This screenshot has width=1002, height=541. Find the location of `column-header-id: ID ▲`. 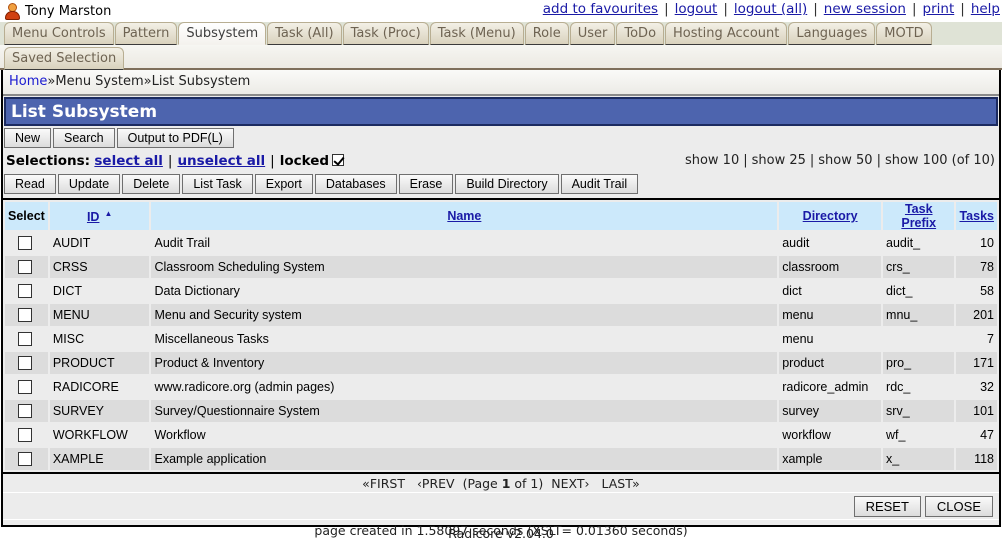

column-header-id: ID ▲ is located at coordinates (99, 216).